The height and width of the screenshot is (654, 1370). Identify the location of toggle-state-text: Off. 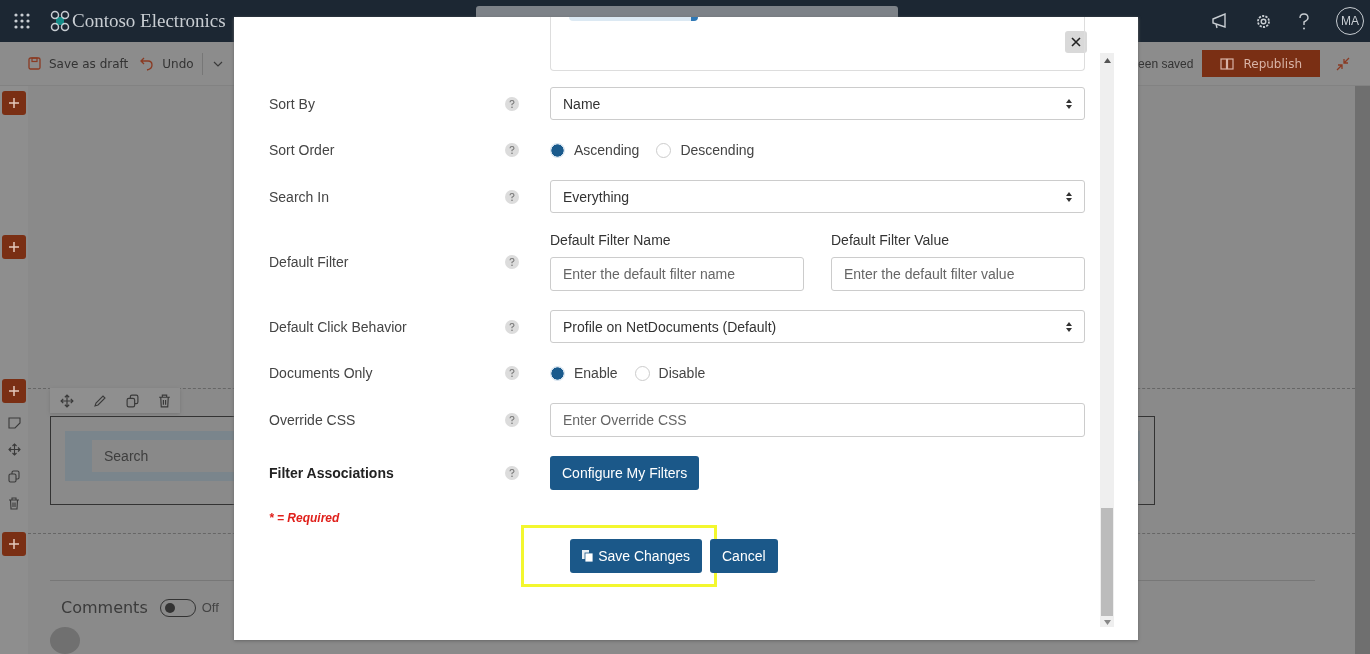
(210, 608).